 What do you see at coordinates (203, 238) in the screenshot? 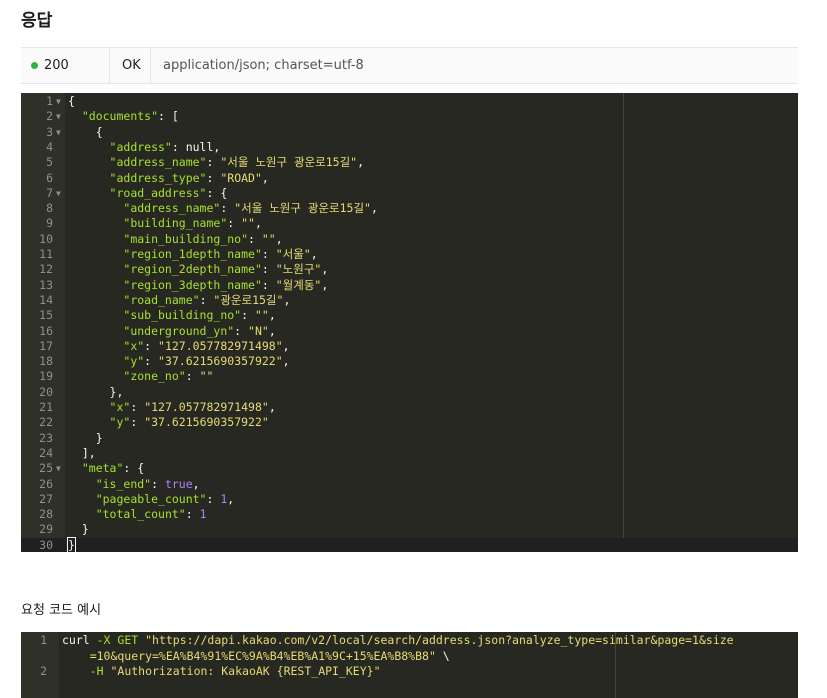
I see `code-text: "main_building_no": "",` at bounding box center [203, 238].